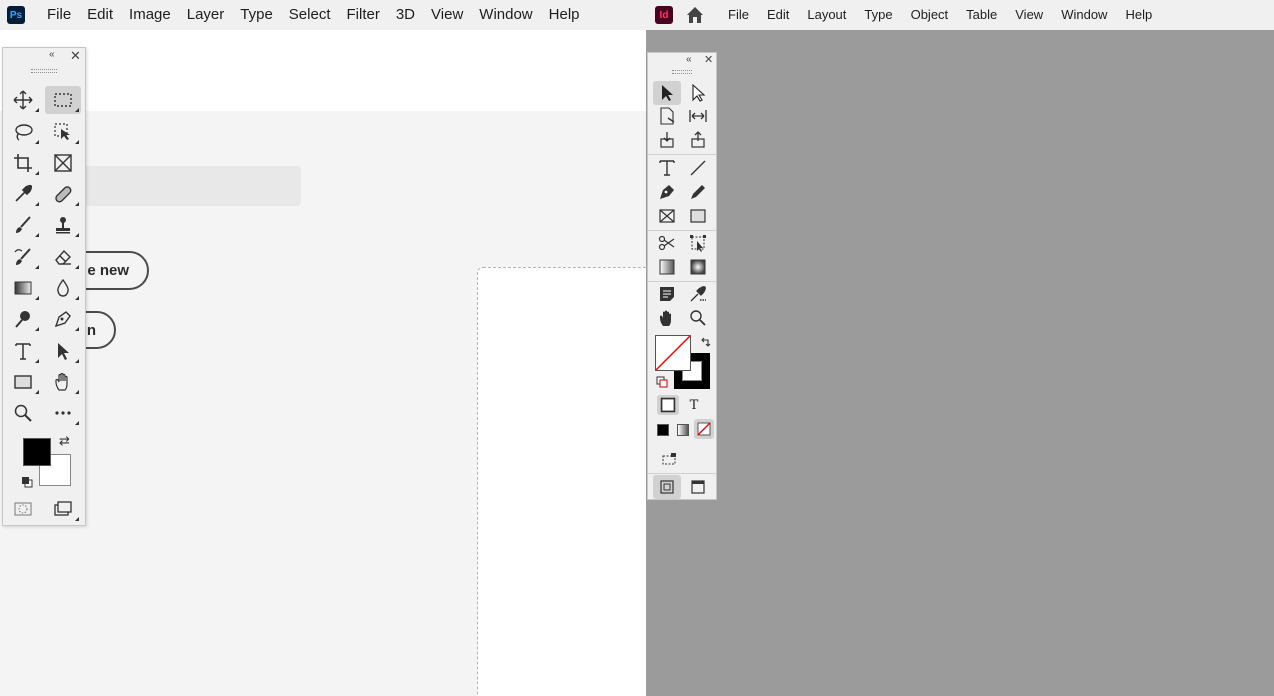  I want to click on ps-menu-type: Type, so click(256, 15).